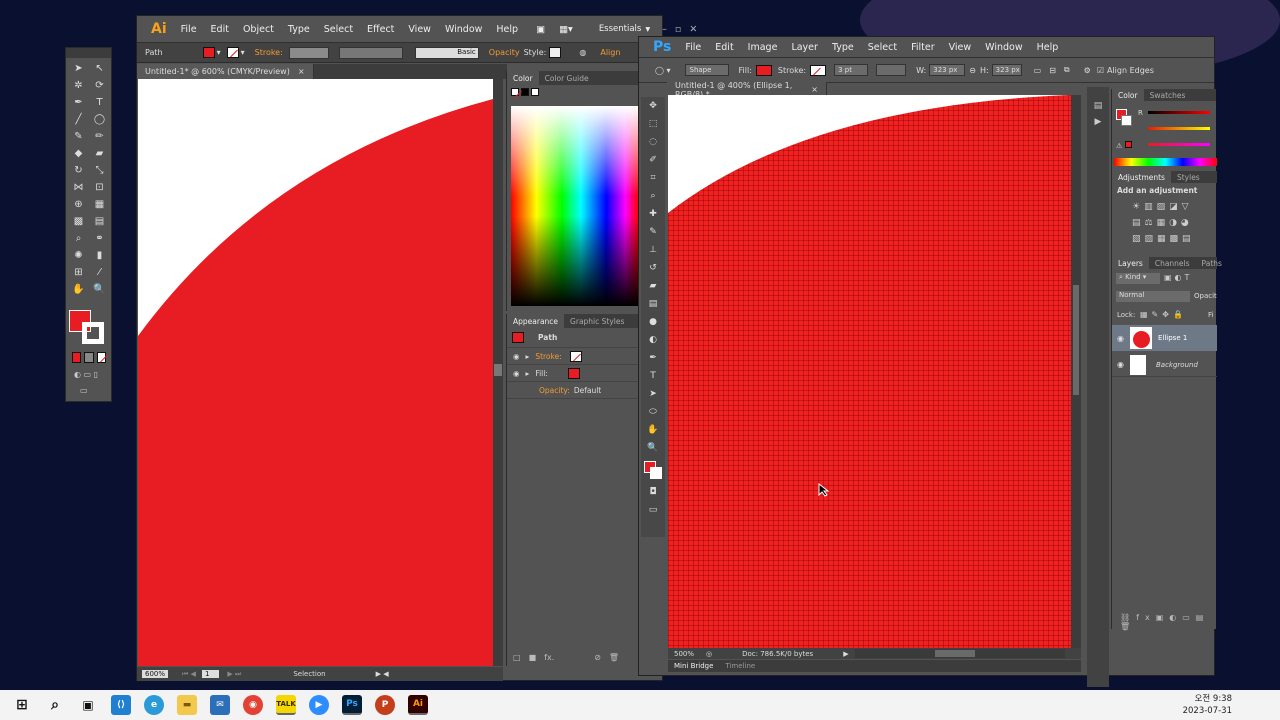 This screenshot has height=720, width=1280. What do you see at coordinates (653, 250) in the screenshot?
I see `clone-stamp-tool-icon: ⊥` at bounding box center [653, 250].